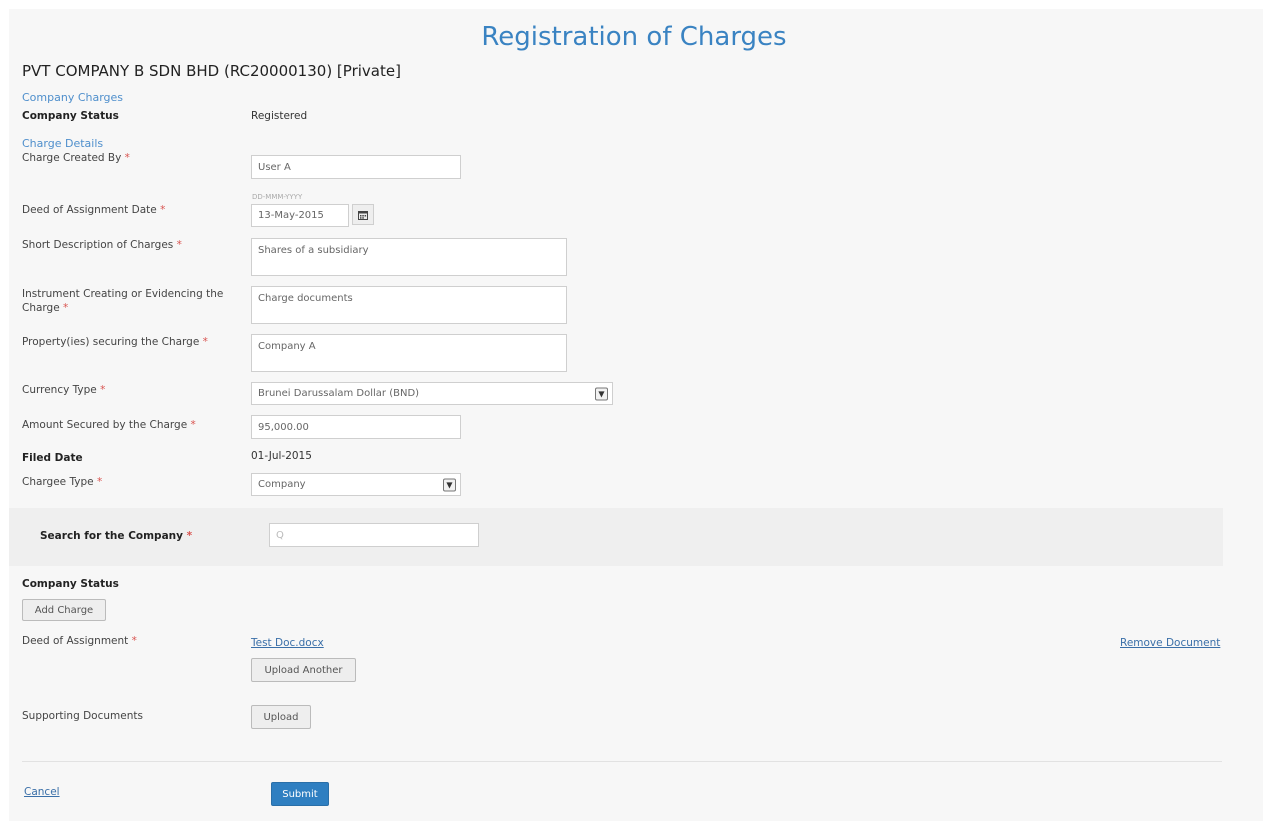 The image size is (1268, 823). I want to click on search-icon: Q, so click(280, 535).